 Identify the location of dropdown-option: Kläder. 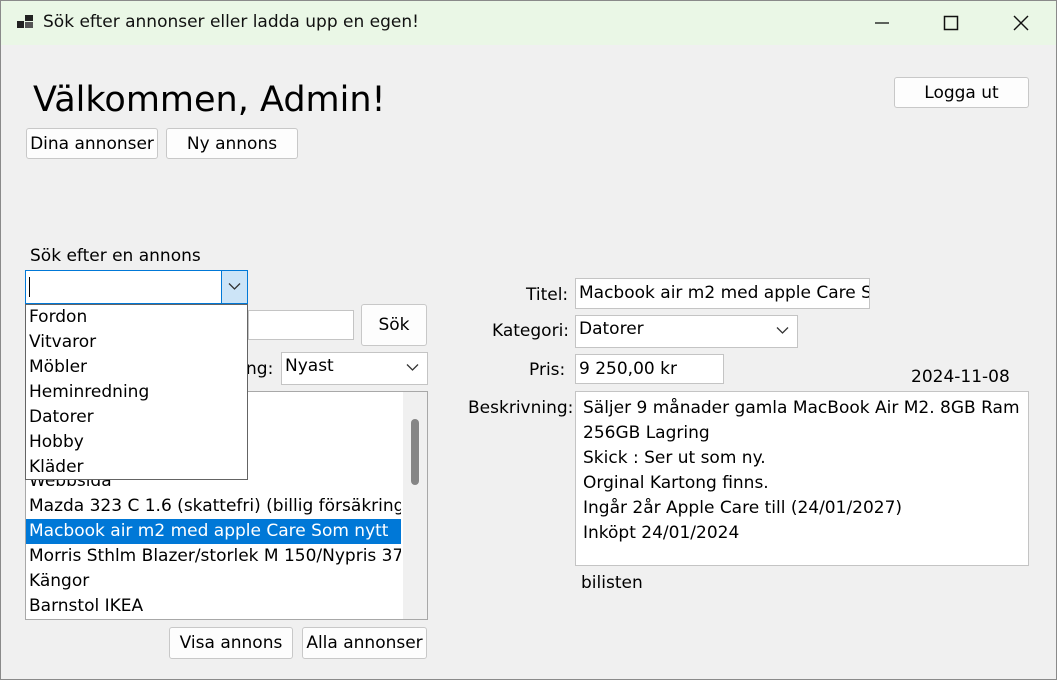
(56, 467).